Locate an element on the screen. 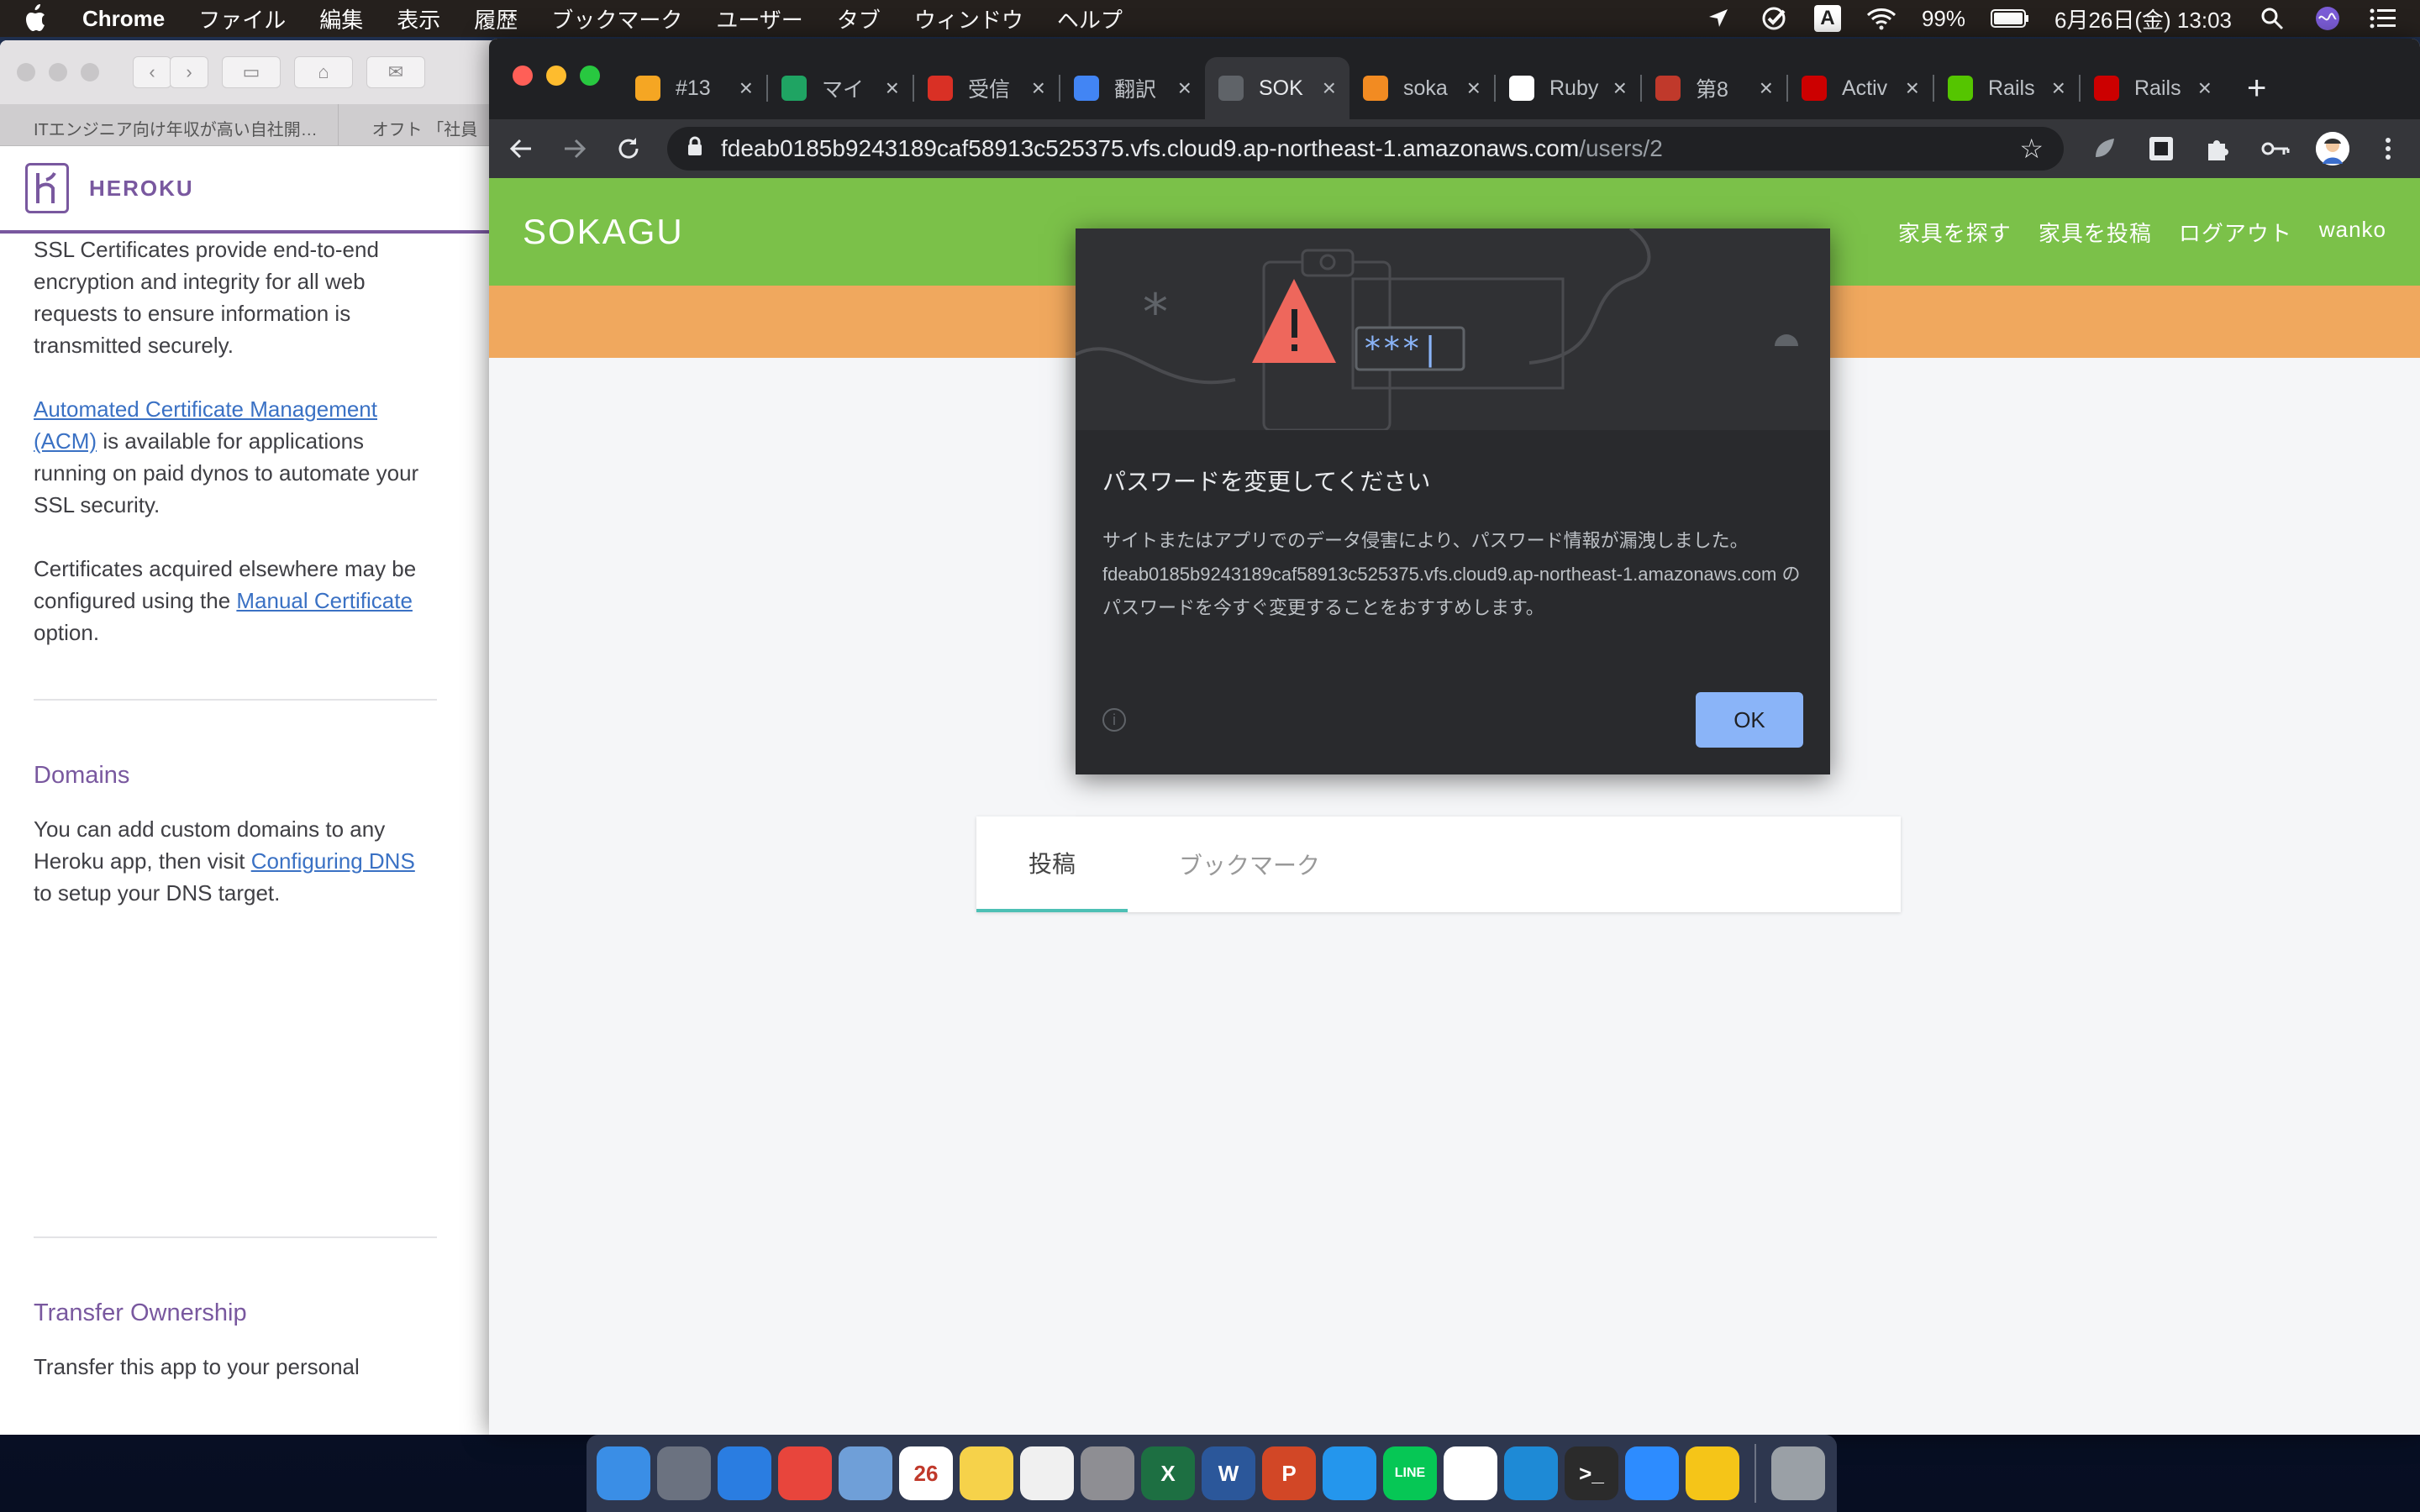 The height and width of the screenshot is (1512, 2420). reload-icon is located at coordinates (628, 149).